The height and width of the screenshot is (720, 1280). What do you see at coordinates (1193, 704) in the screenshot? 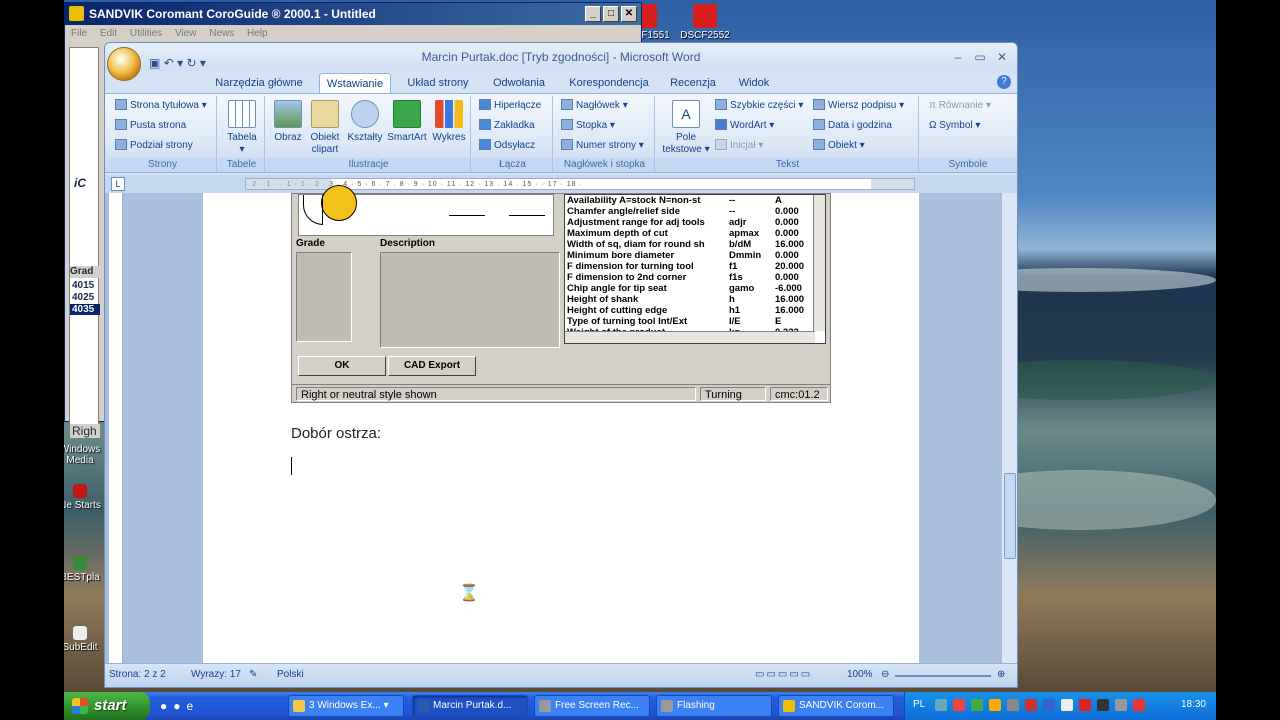
I see `clock: 18:30` at bounding box center [1193, 704].